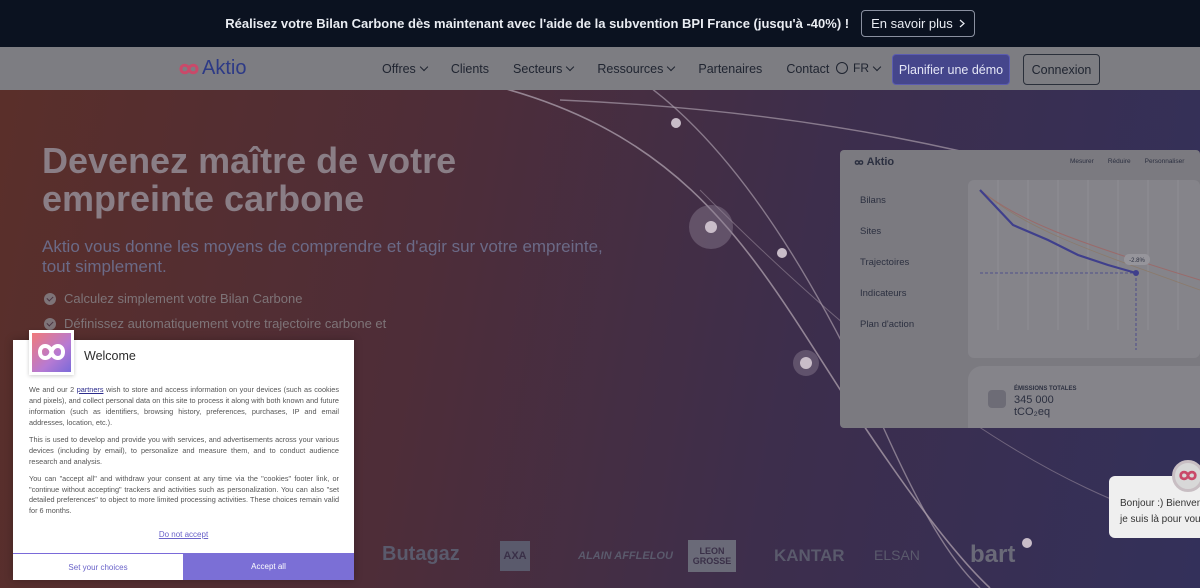 This screenshot has width=1200, height=588. I want to click on aktio-logo: Aktio, so click(212, 68).